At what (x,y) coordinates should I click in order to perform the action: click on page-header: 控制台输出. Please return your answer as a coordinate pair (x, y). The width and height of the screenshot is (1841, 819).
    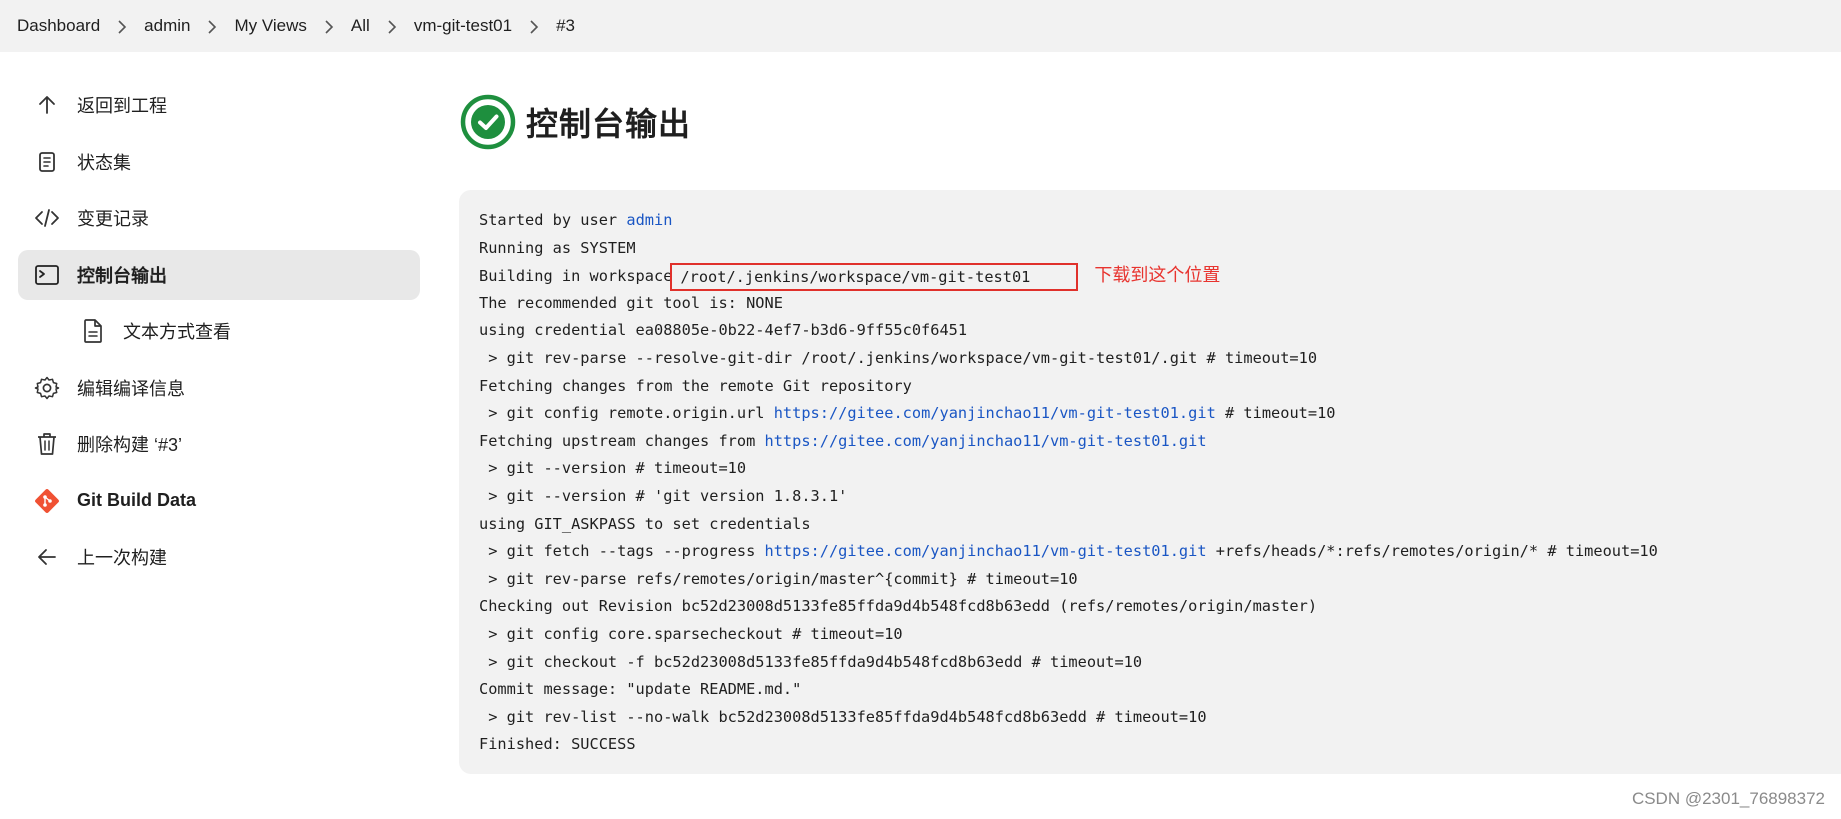
    Looking at the image, I should click on (575, 122).